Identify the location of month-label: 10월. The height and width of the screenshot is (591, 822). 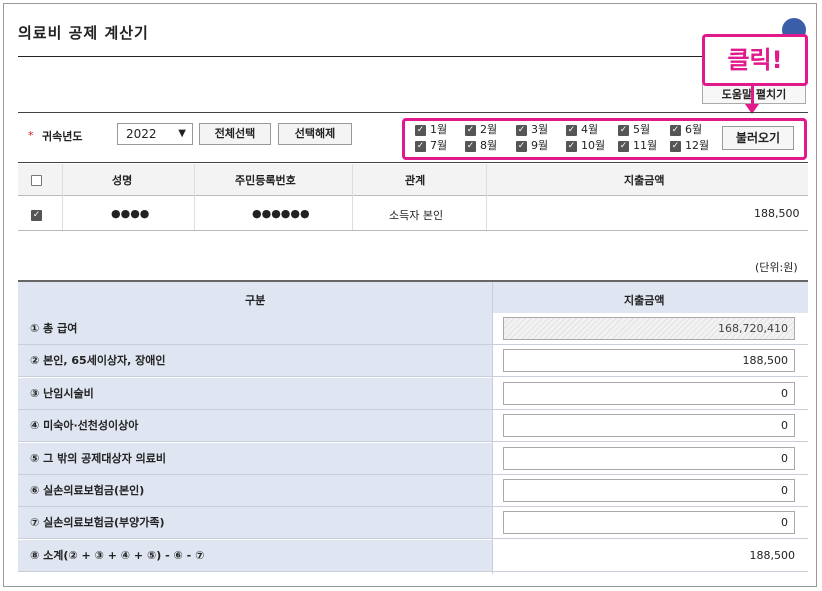
(593, 145).